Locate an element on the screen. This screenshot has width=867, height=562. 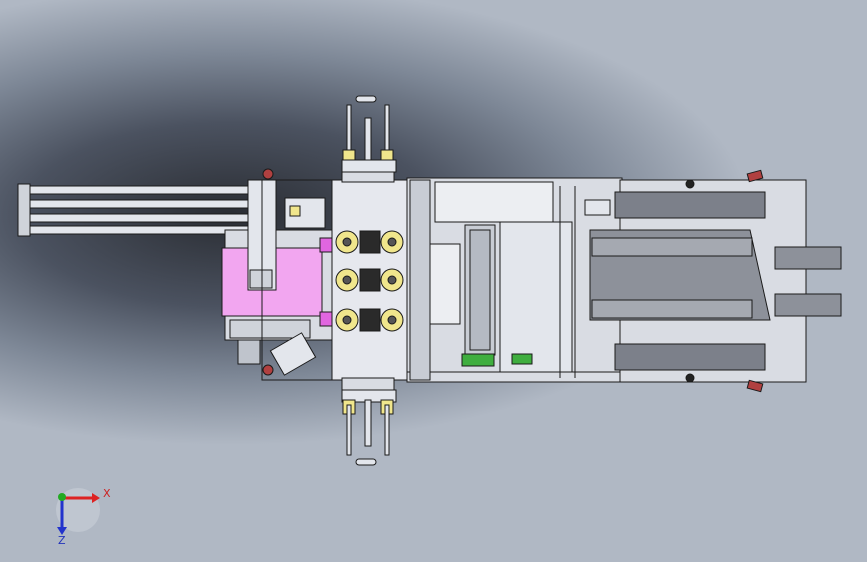
left-rail-assembly is located at coordinates (139, 210).